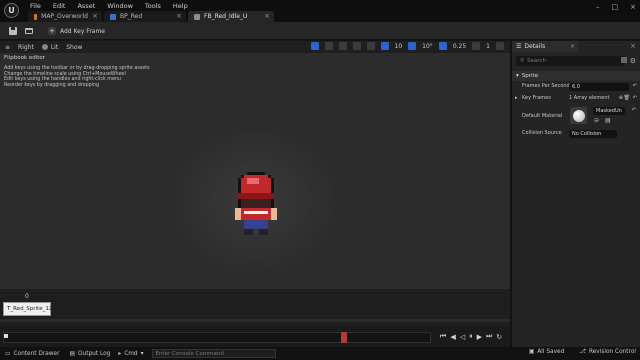 This screenshot has height=360, width=640. Describe the element at coordinates (627, 98) in the screenshot. I see `delete-icon: 🗑` at that location.